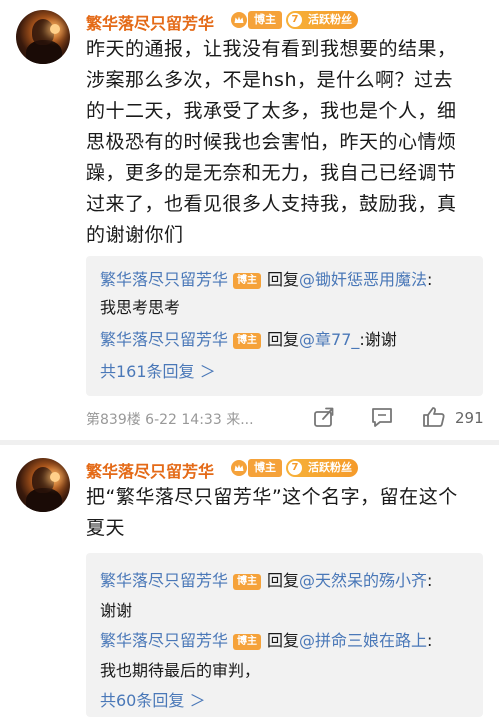 This screenshot has width=499, height=721. Describe the element at coordinates (266, 579) in the screenshot. I see `reply-header: 繁华落尽只留芳华 博主 回复@天然呆的殇小齐:` at that location.